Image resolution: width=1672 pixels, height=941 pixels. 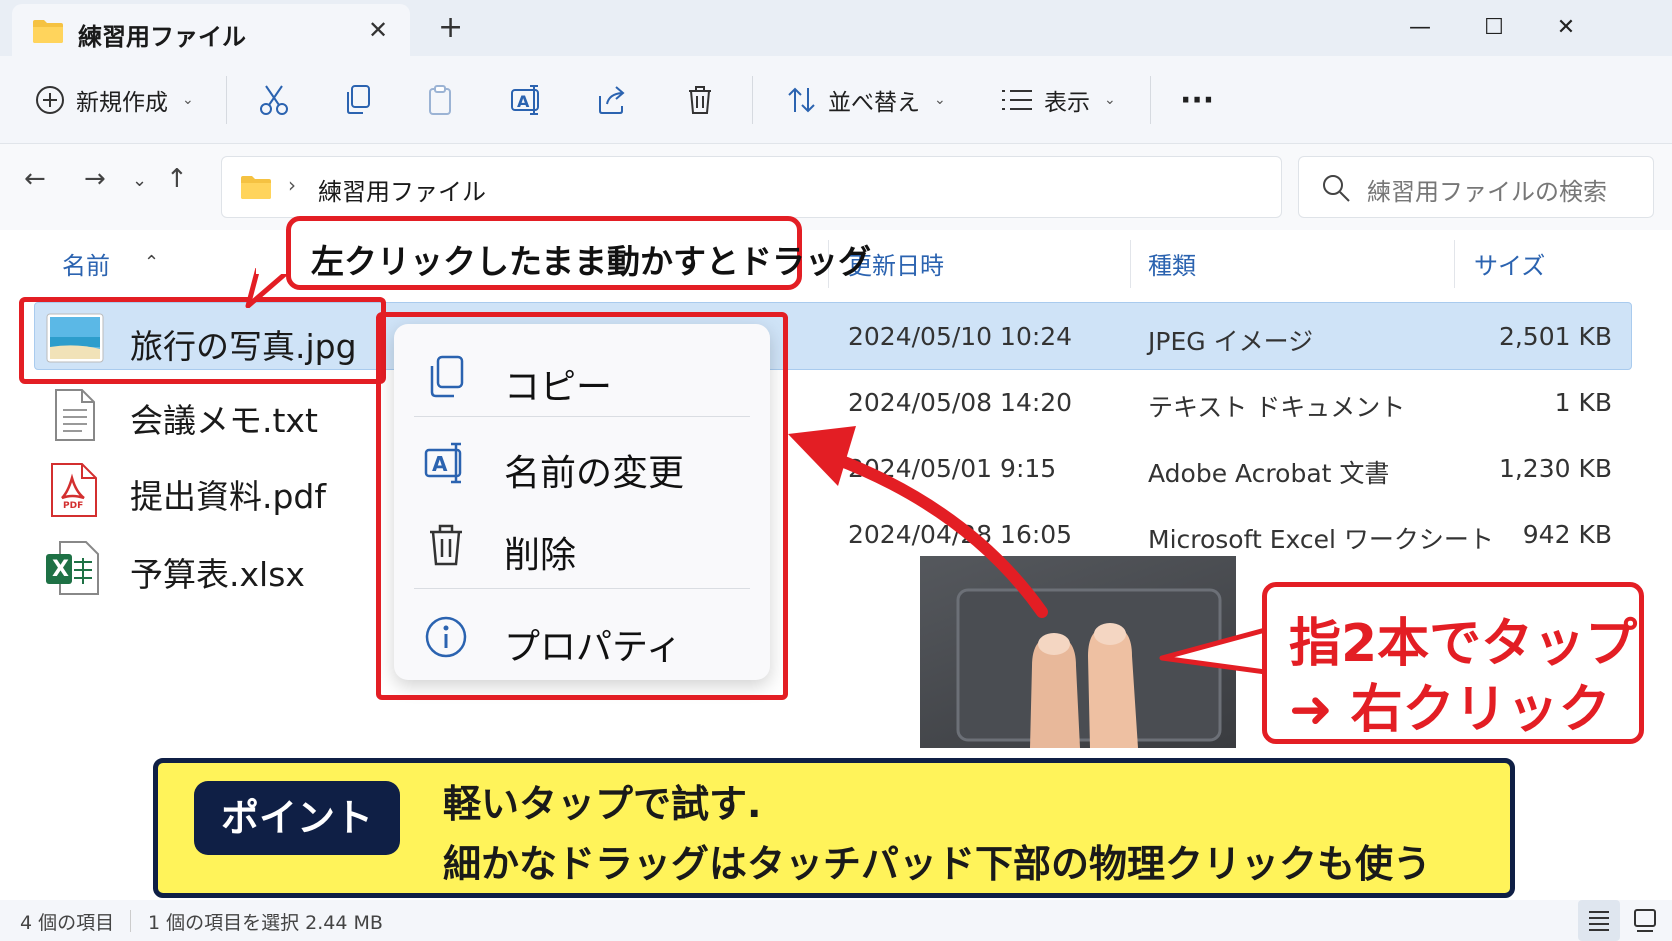 I want to click on recent-locations-chevron-icon: ⌄, so click(x=139, y=180).